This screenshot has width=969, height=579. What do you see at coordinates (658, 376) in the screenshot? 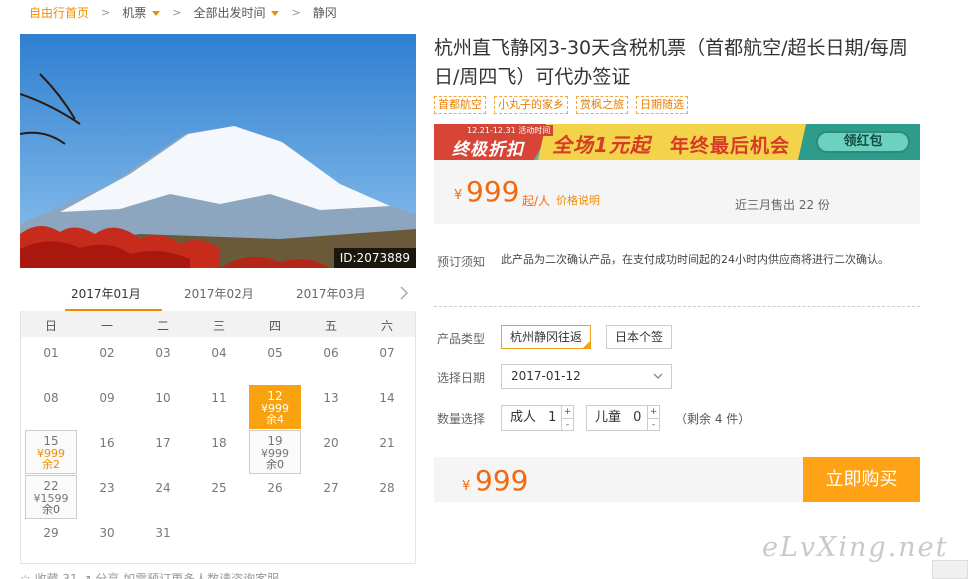
I see `chevron-down-icon` at bounding box center [658, 376].